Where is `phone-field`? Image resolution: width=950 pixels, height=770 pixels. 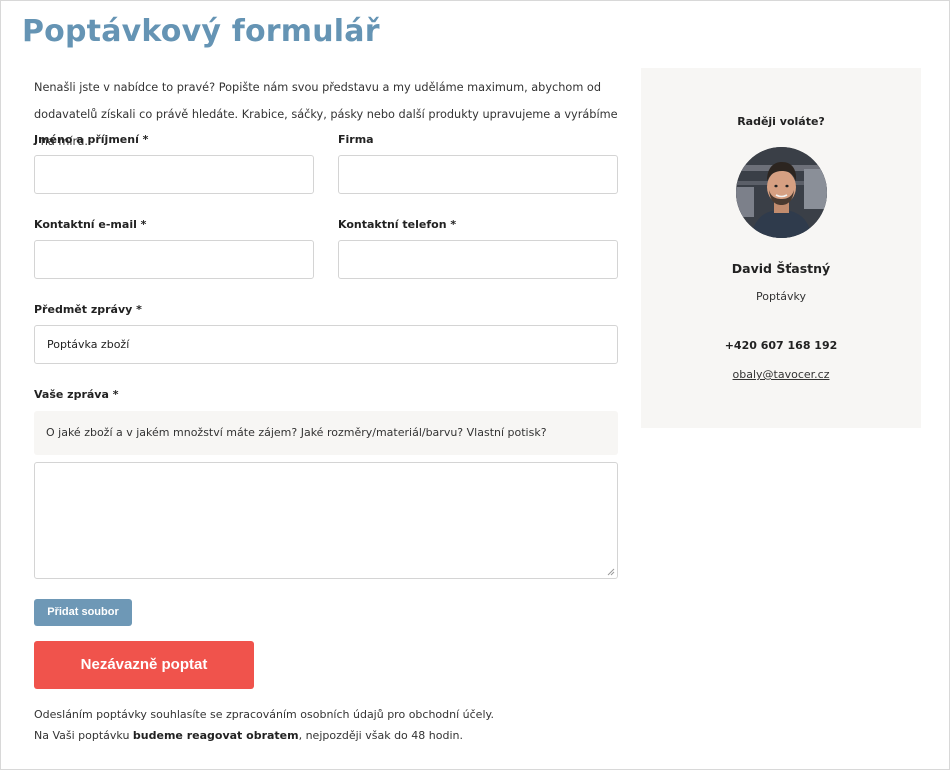
phone-field is located at coordinates (478, 259).